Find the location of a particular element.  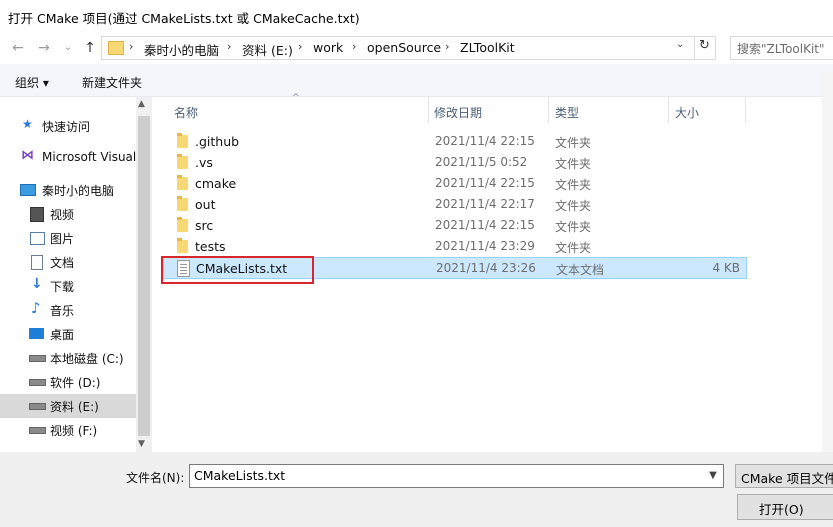

sidebar-item-downloads: ↓ 下载 is located at coordinates (68, 286).